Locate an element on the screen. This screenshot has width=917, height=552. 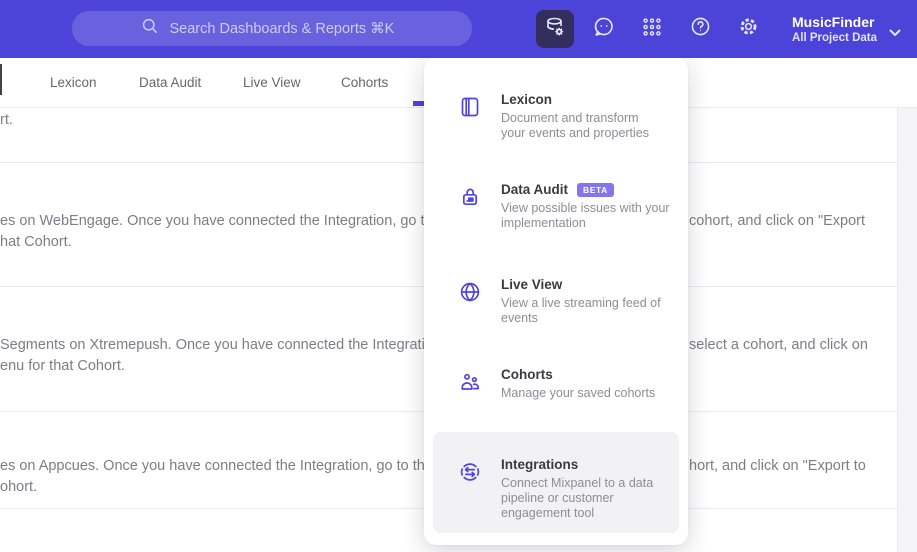
feedback-button is located at coordinates (604, 29).